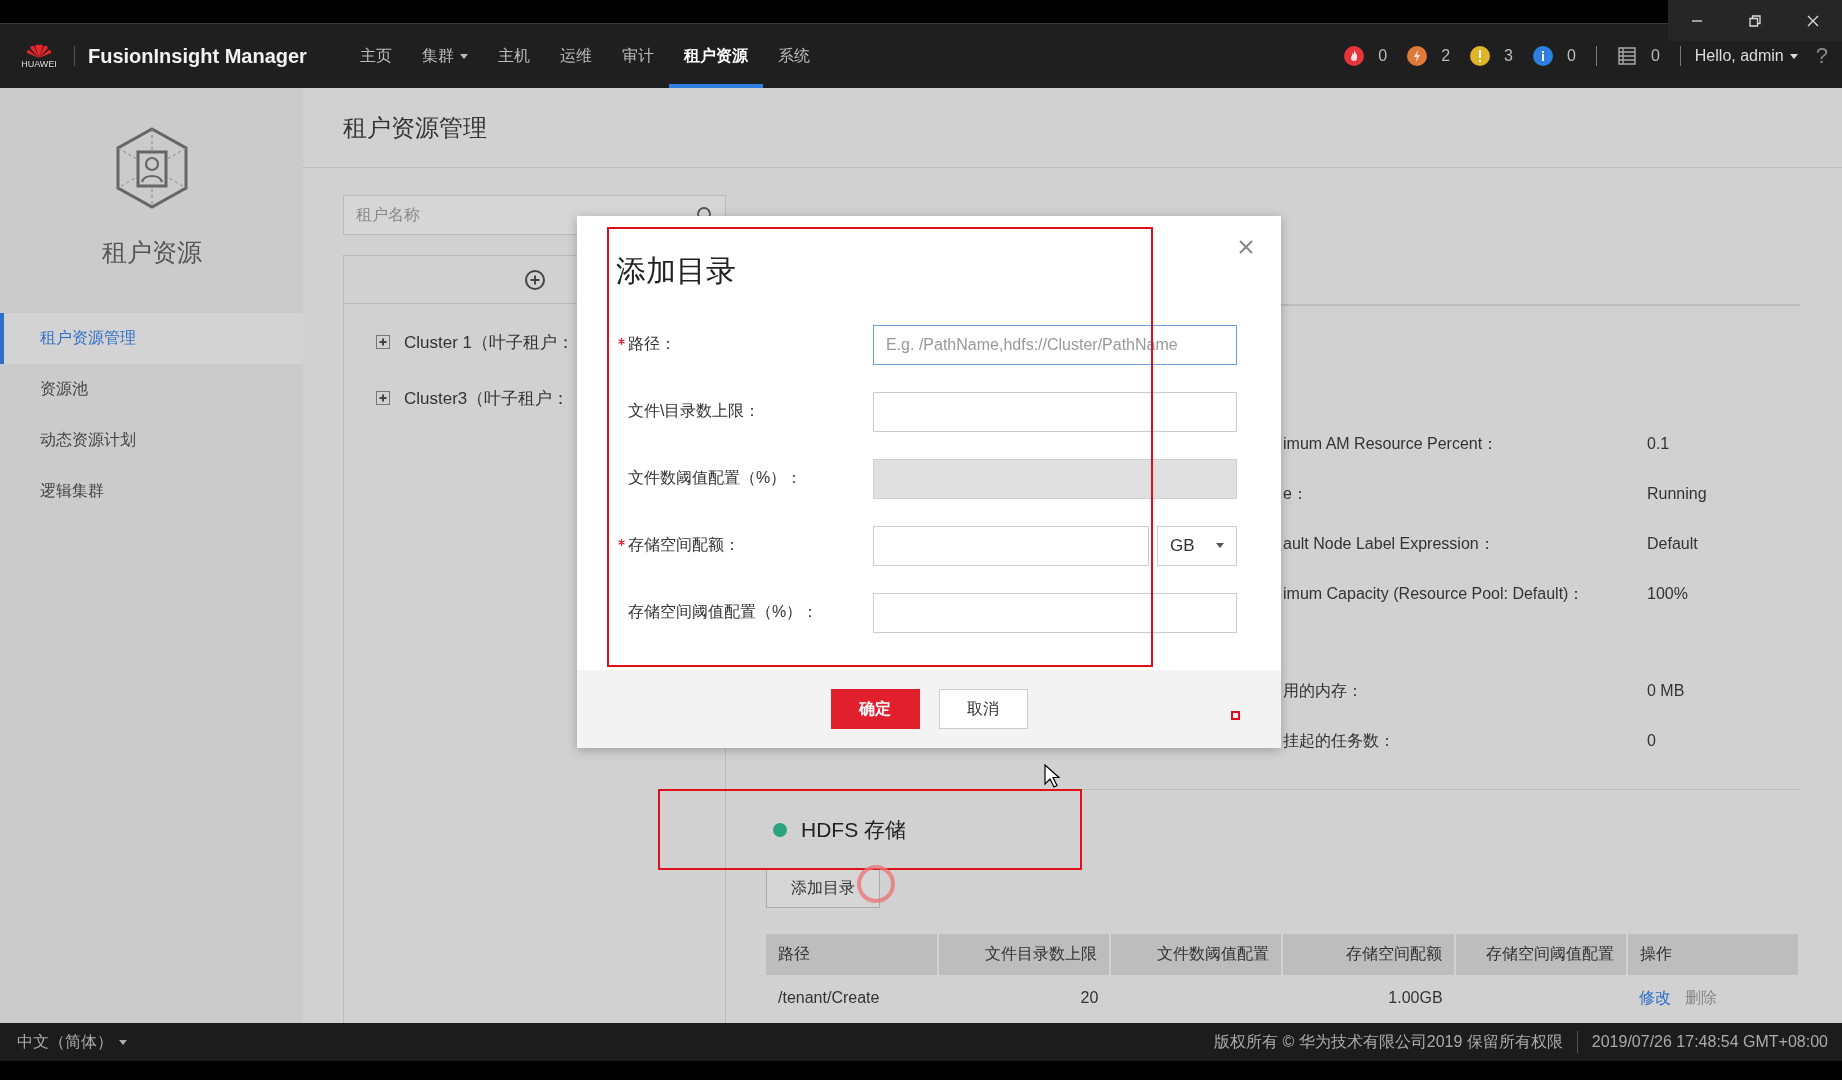  Describe the element at coordinates (375, 56) in the screenshot. I see `nav-tab: 主页` at that location.